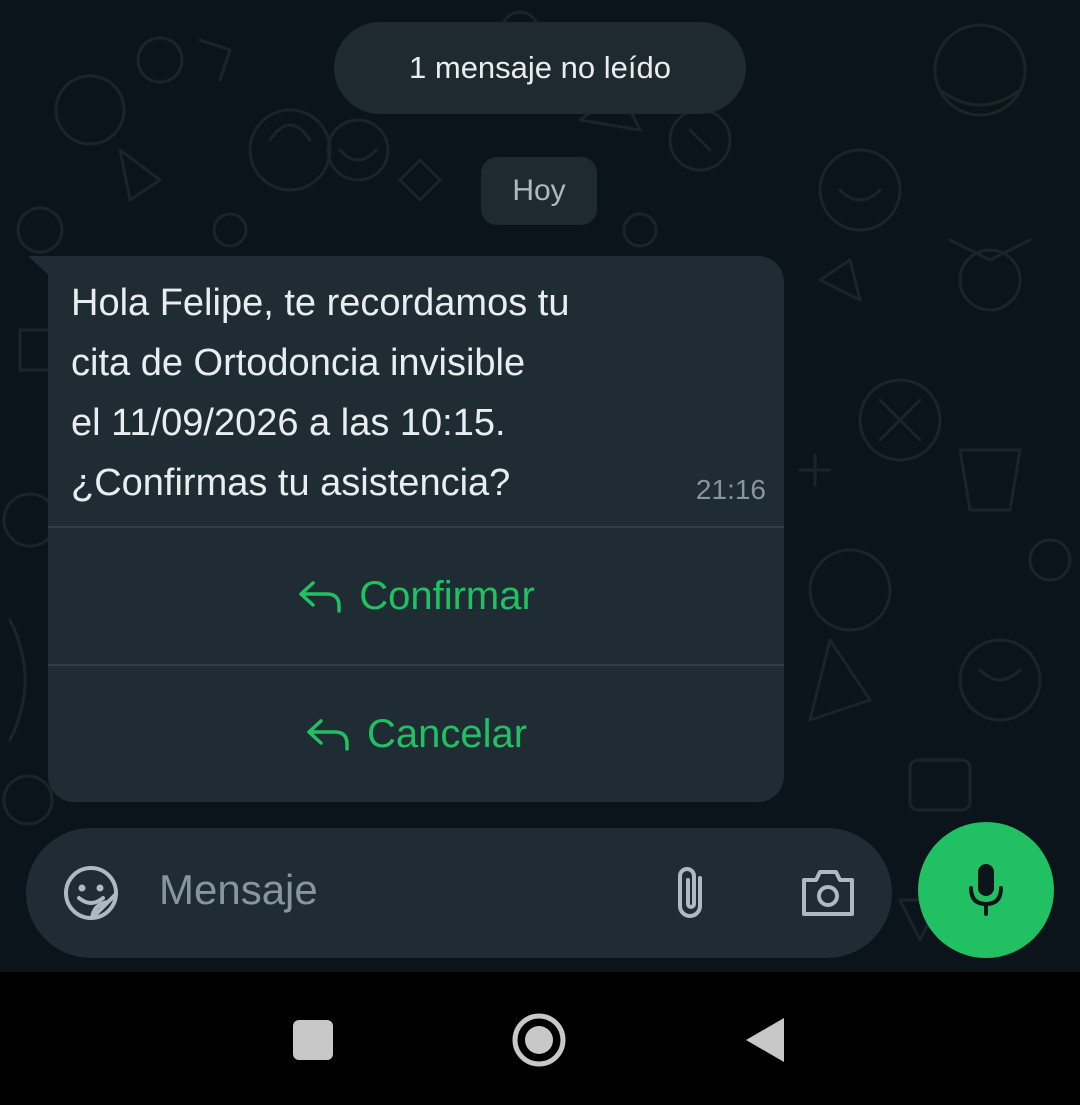 This screenshot has width=1080, height=1105. What do you see at coordinates (91, 895) in the screenshot?
I see `sticker-icon` at bounding box center [91, 895].